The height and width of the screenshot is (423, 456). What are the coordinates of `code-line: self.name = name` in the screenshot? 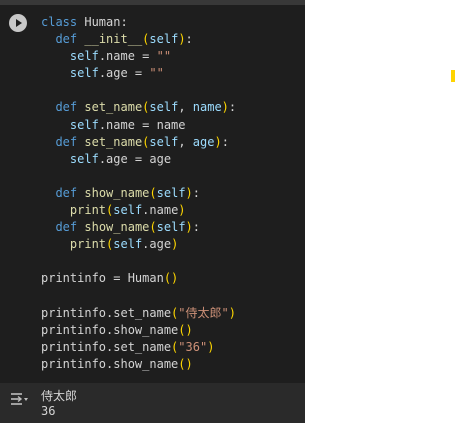 It's located at (138, 125).